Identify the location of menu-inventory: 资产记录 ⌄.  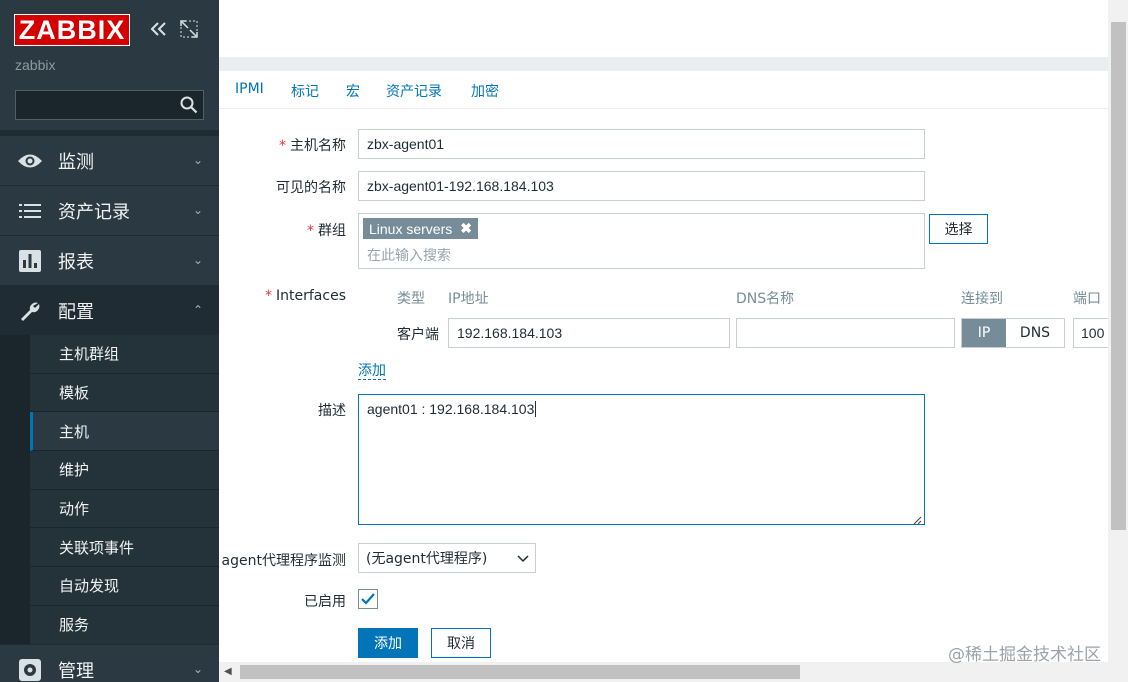
(109, 210).